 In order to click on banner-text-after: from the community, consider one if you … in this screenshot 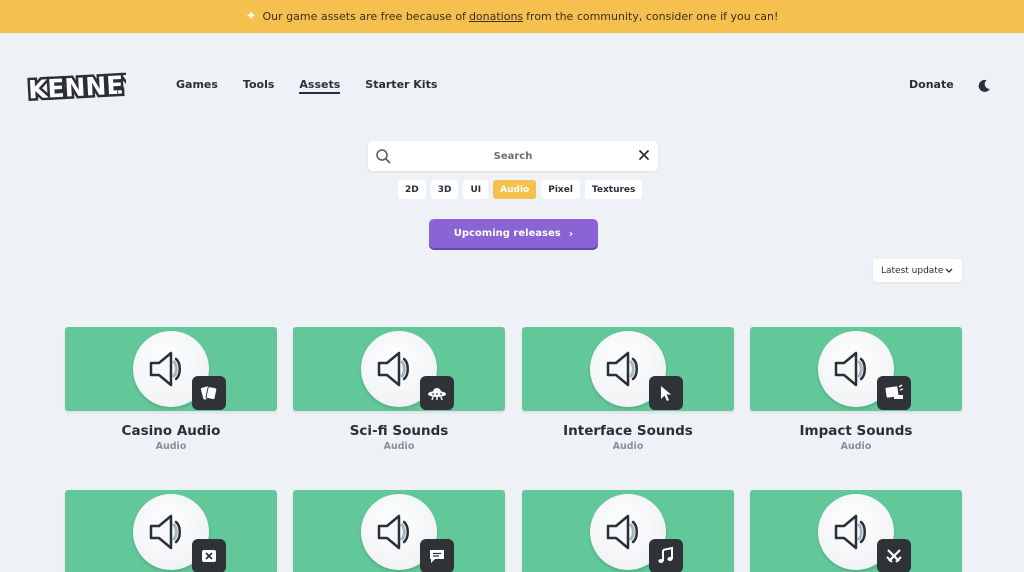, I will do `click(652, 16)`.